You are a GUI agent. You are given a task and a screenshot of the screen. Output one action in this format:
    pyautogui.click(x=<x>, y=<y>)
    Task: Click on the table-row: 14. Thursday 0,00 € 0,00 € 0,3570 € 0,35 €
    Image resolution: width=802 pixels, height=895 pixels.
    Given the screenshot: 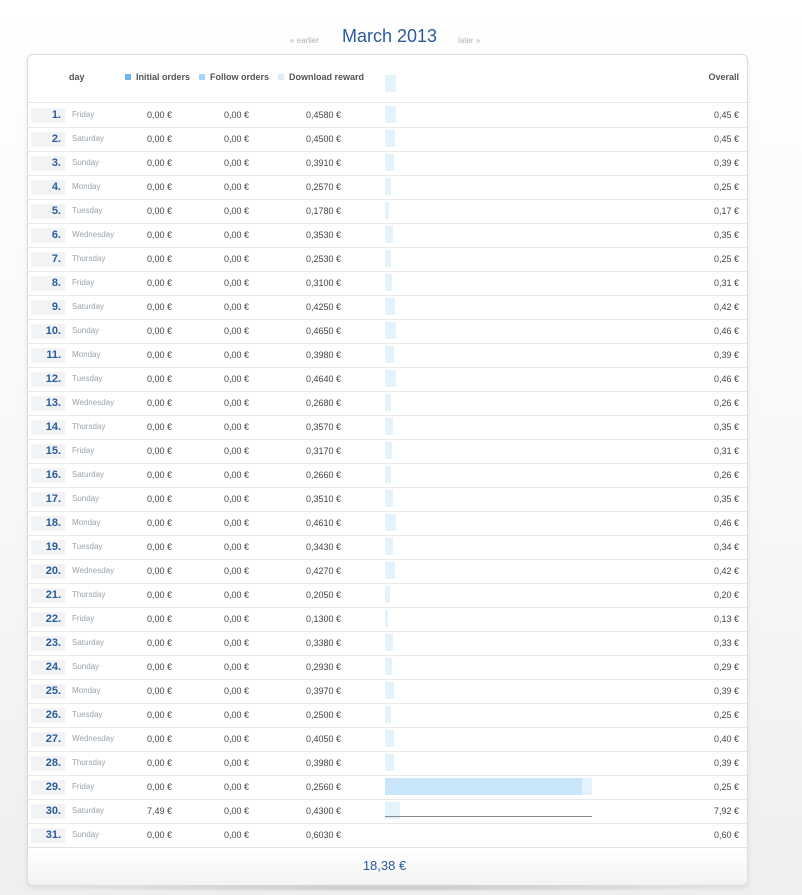 What is the action you would take?
    pyautogui.click(x=387, y=428)
    